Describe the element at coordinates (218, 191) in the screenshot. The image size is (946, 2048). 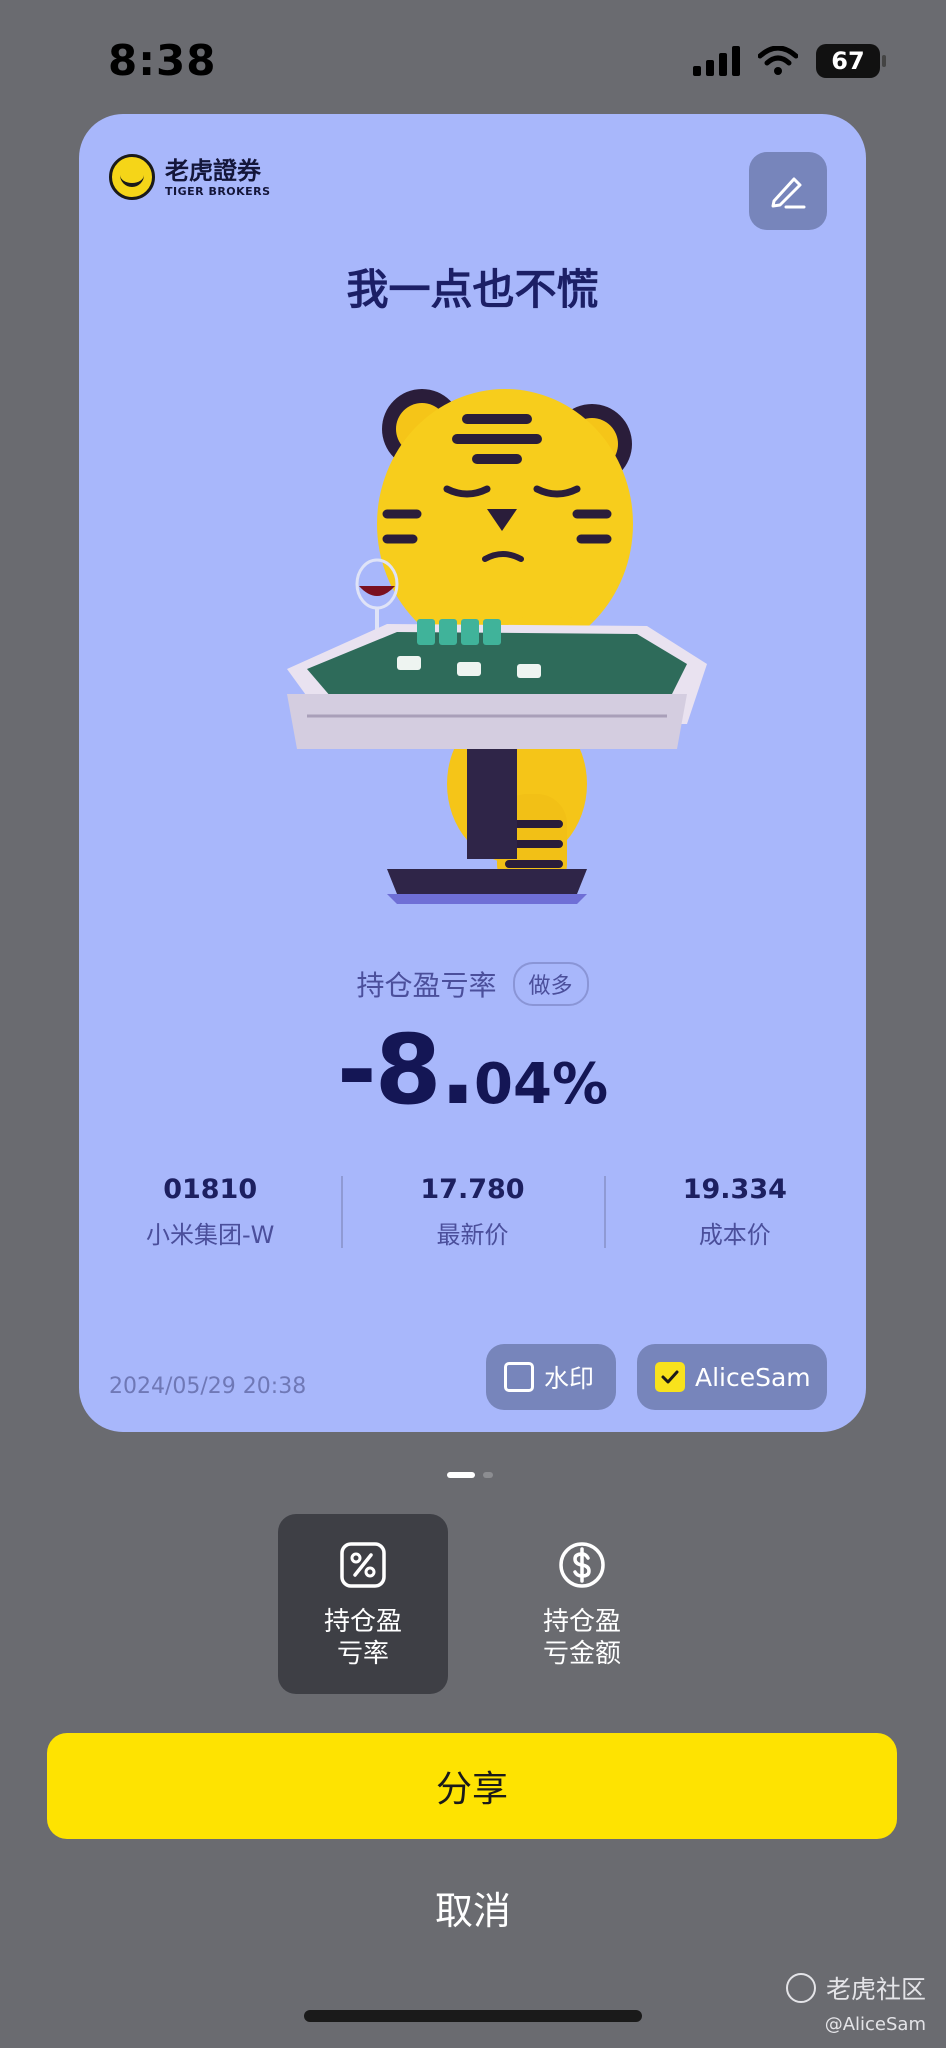
I see `brand-name-en: TIGER BROKERS` at that location.